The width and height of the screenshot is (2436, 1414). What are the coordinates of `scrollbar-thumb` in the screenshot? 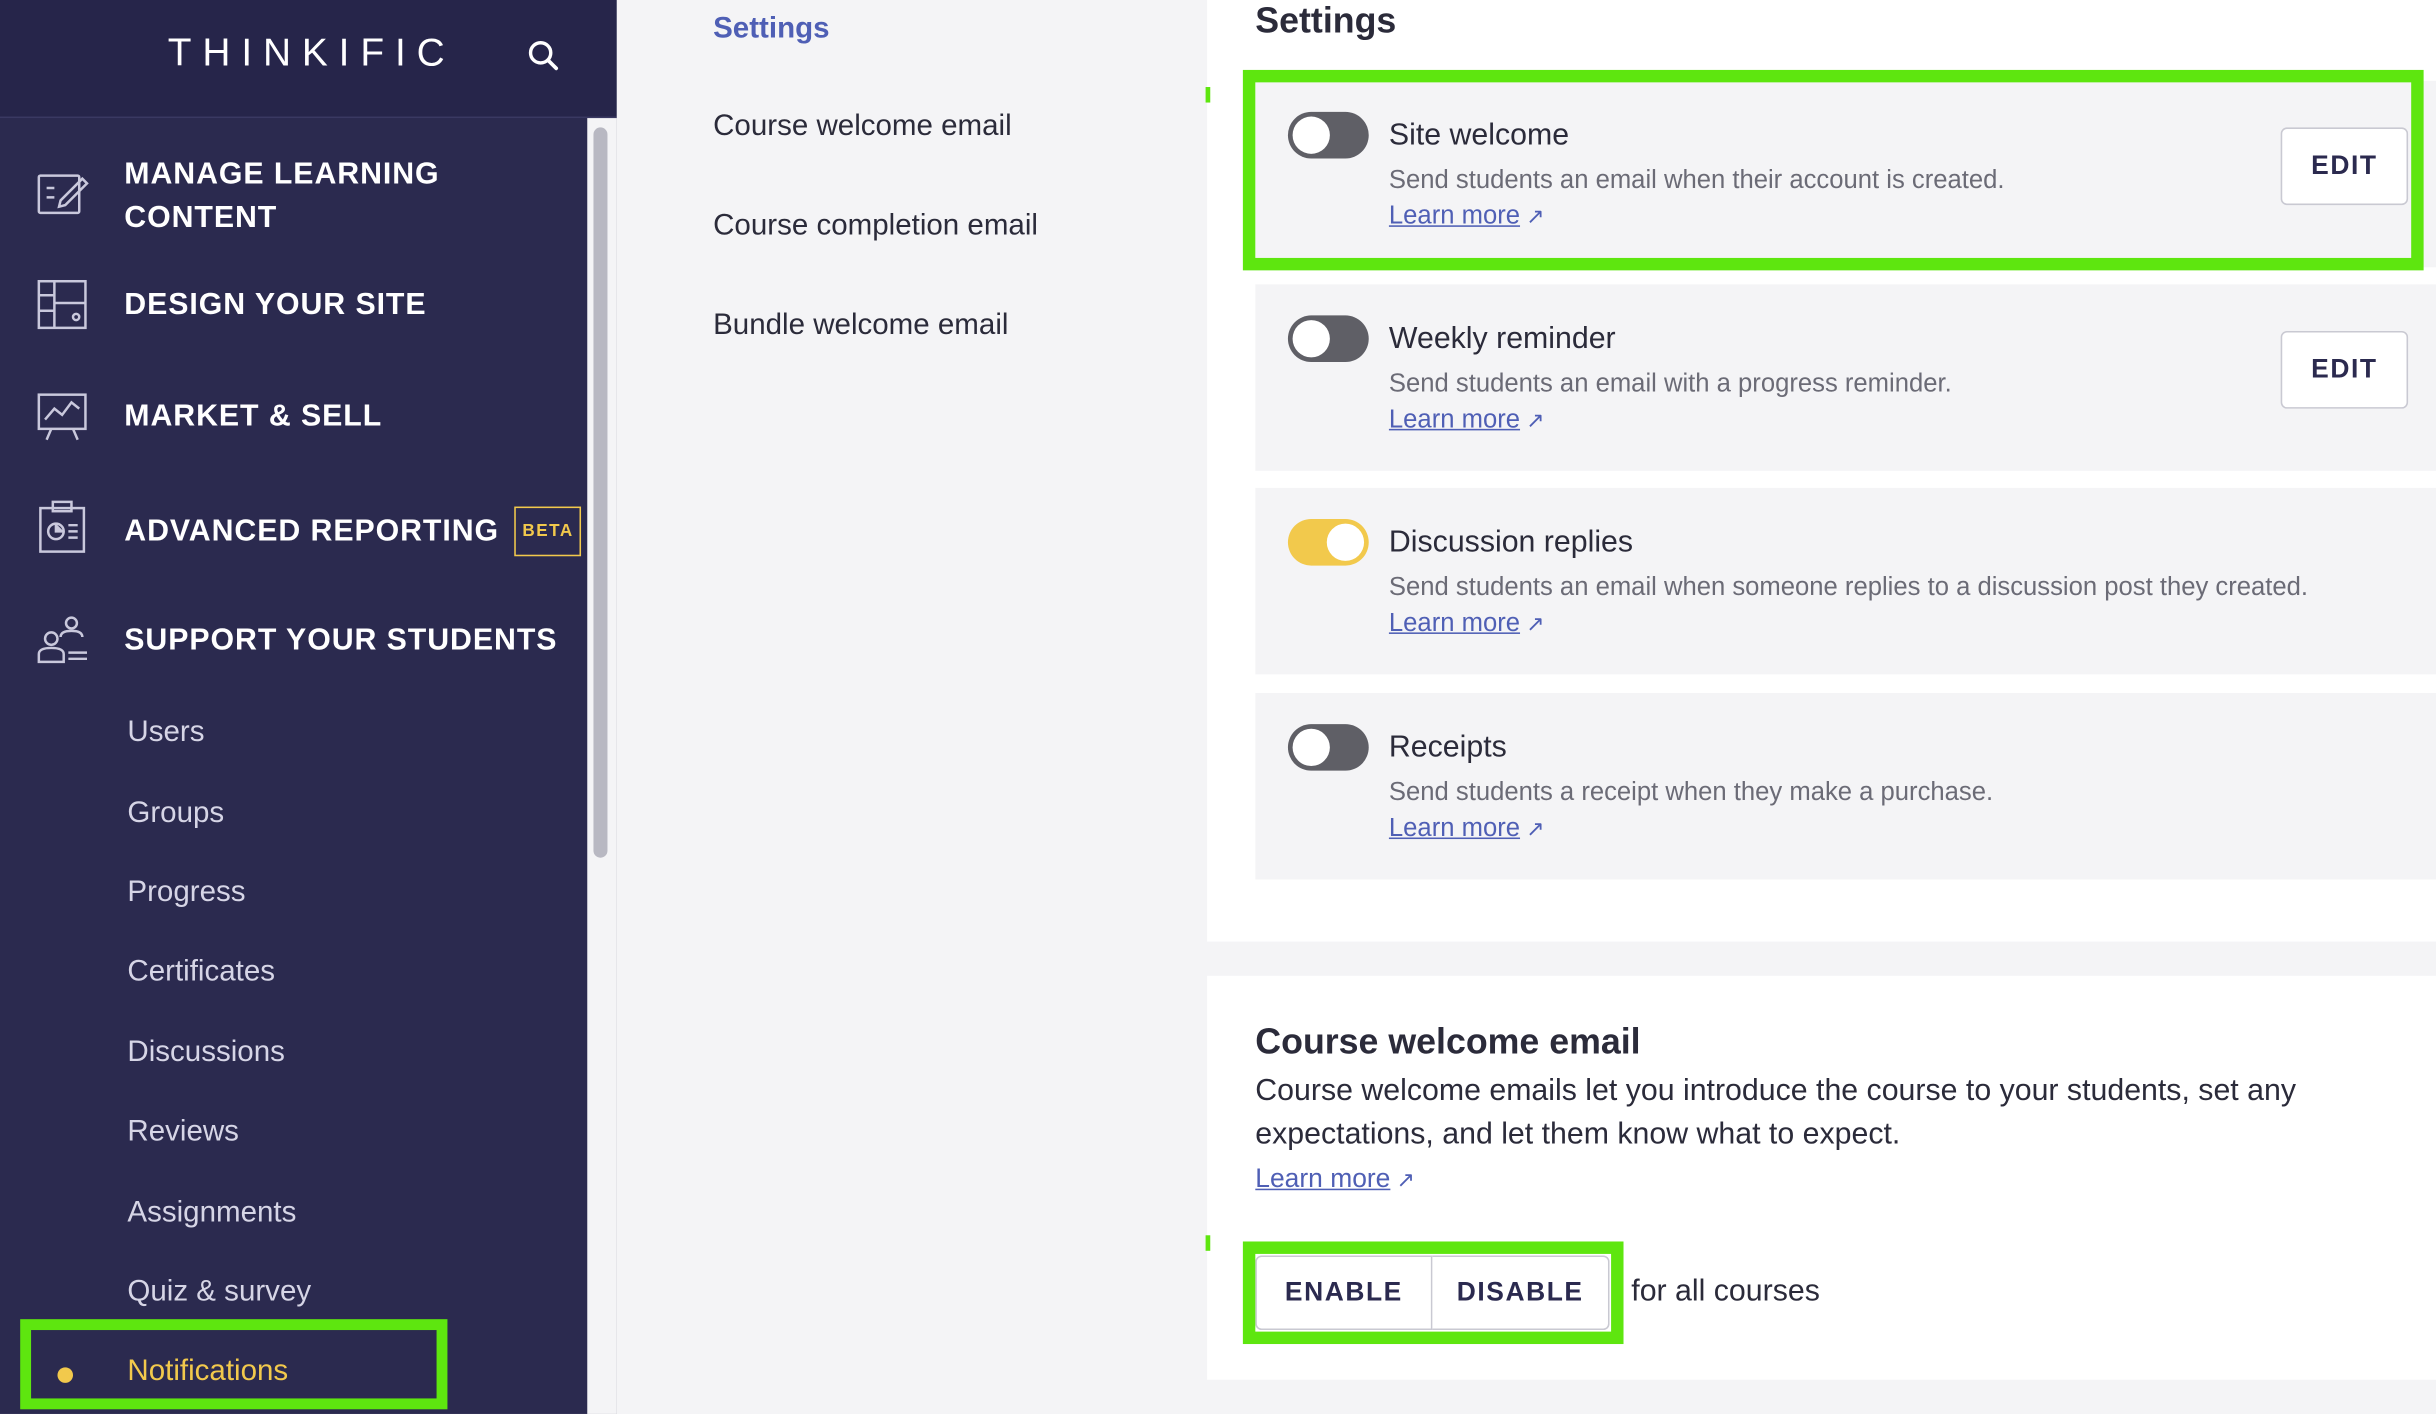 It's located at (600, 492).